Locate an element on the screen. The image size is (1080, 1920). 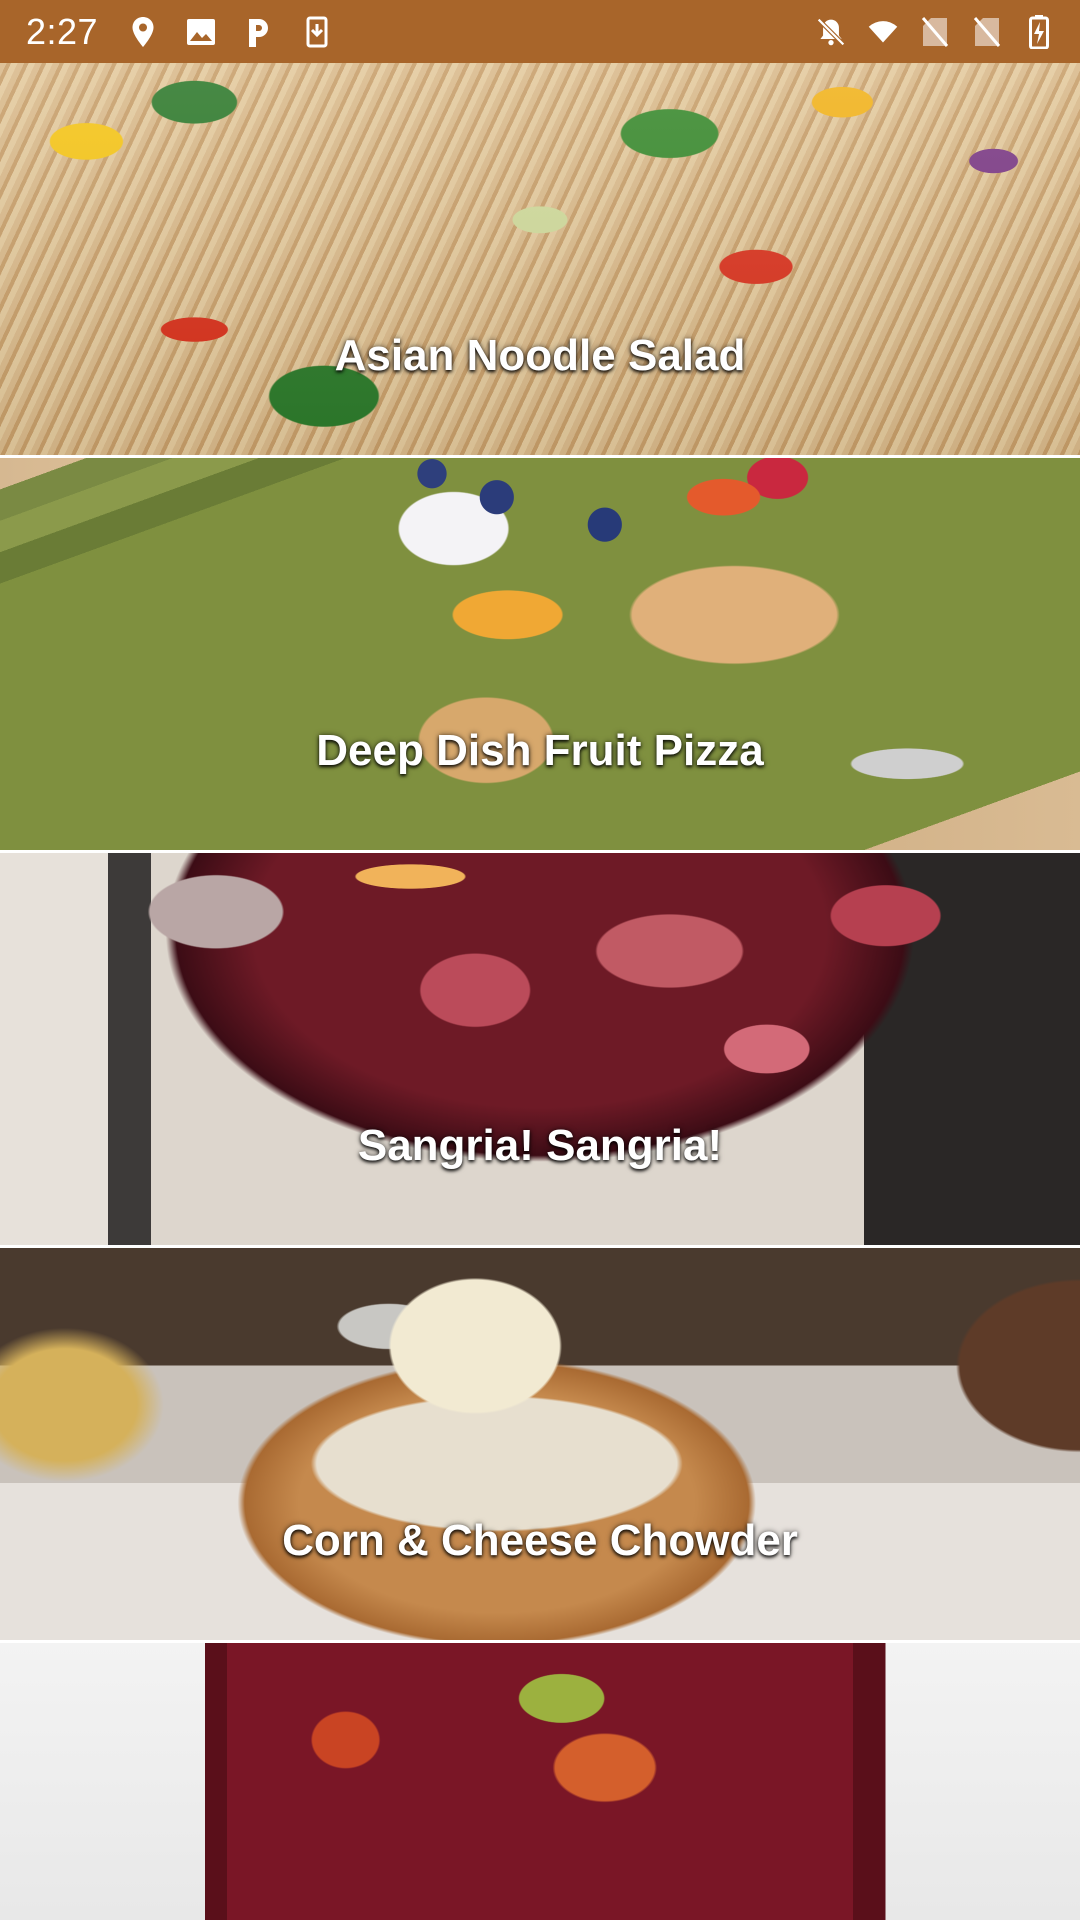
parking-icon is located at coordinates (259, 32).